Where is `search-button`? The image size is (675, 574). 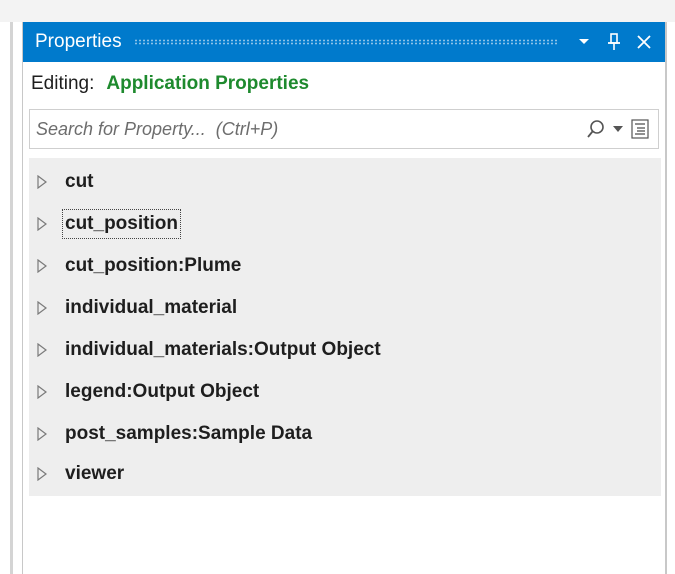
search-button is located at coordinates (596, 129).